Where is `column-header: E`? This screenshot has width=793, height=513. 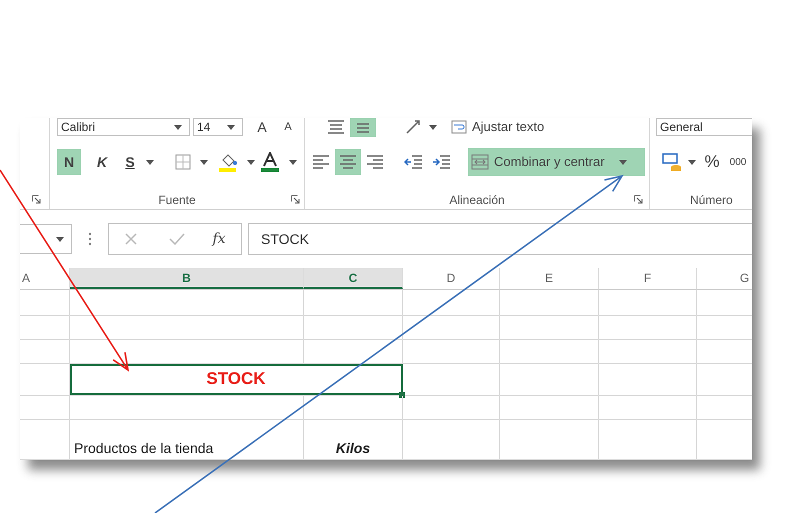 column-header: E is located at coordinates (549, 278).